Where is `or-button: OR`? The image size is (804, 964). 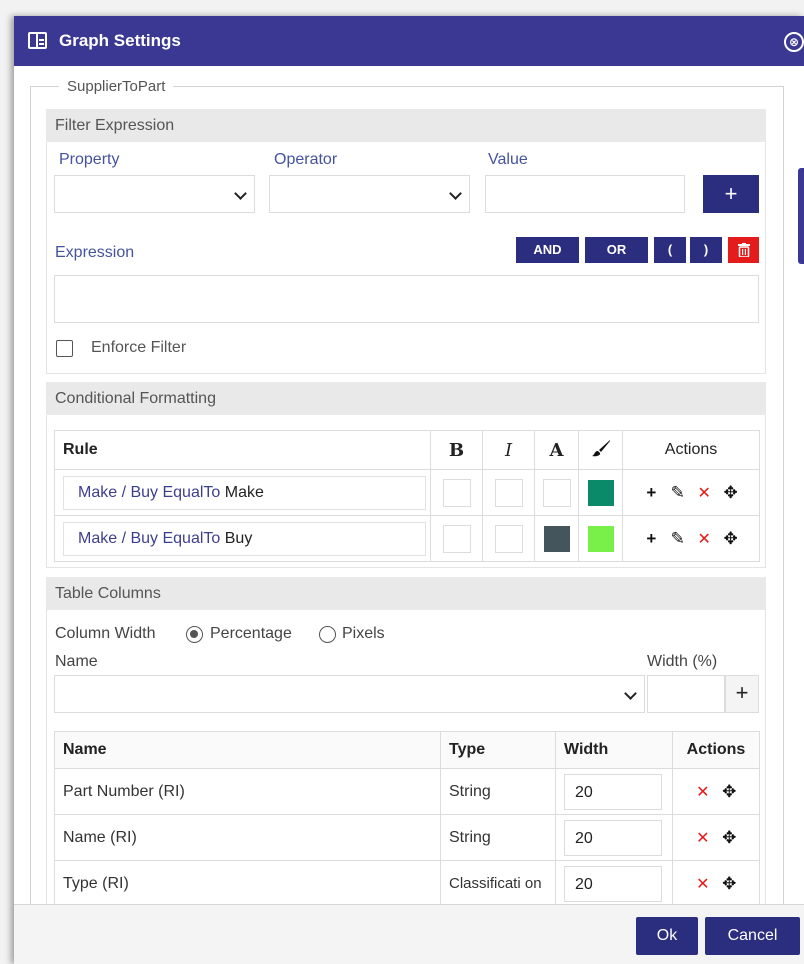 or-button: OR is located at coordinates (616, 250).